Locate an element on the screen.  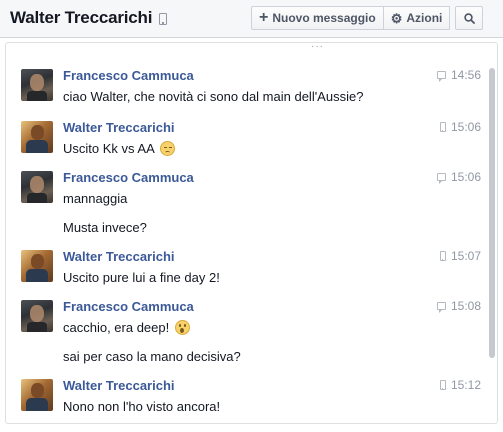
message-time: 14:56 is located at coordinates (458, 75).